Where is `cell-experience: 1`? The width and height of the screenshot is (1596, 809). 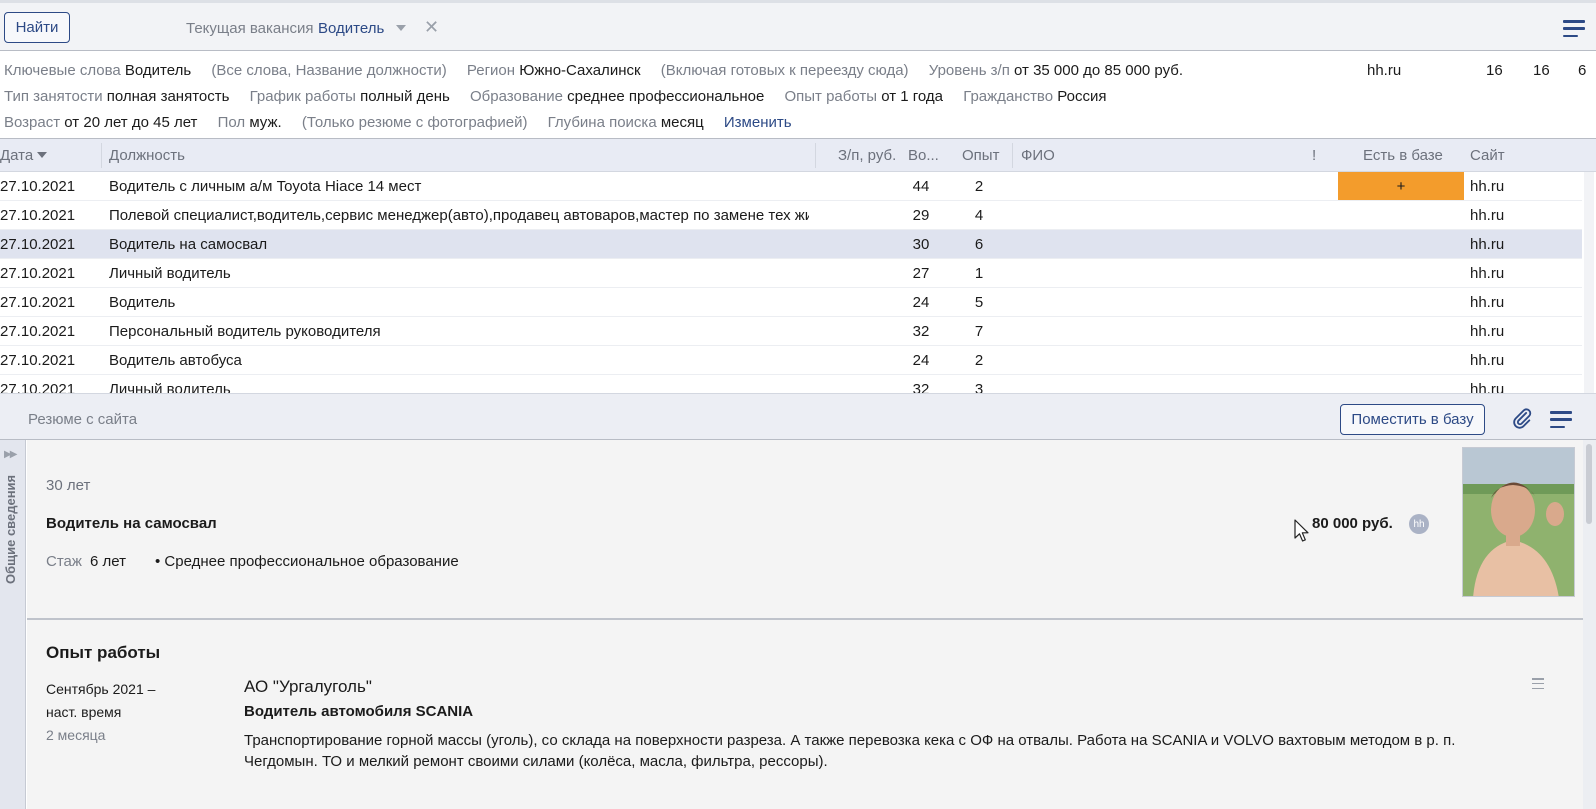 cell-experience: 1 is located at coordinates (979, 273).